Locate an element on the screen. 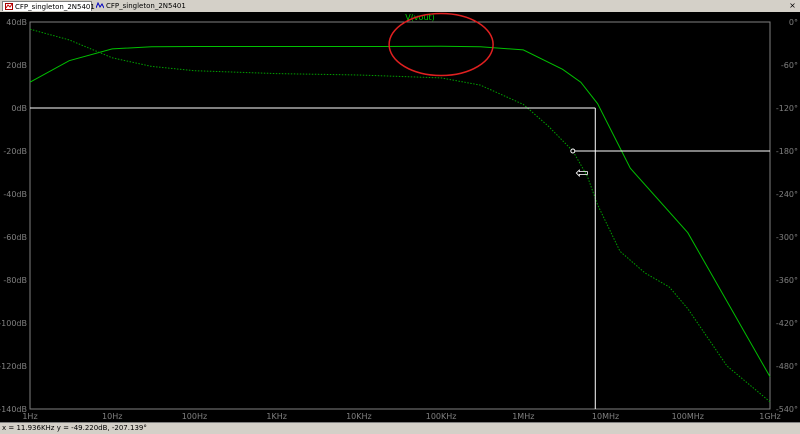 The image size is (800, 434). highlight-circle is located at coordinates (441, 44).